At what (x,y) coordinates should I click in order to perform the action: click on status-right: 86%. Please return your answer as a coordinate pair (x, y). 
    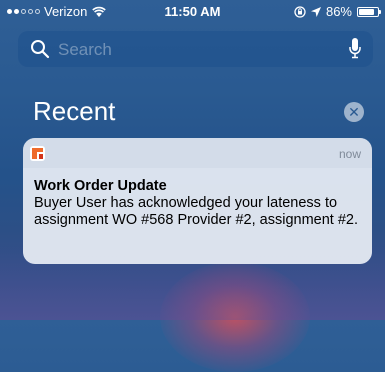
    Looking at the image, I should click on (337, 11).